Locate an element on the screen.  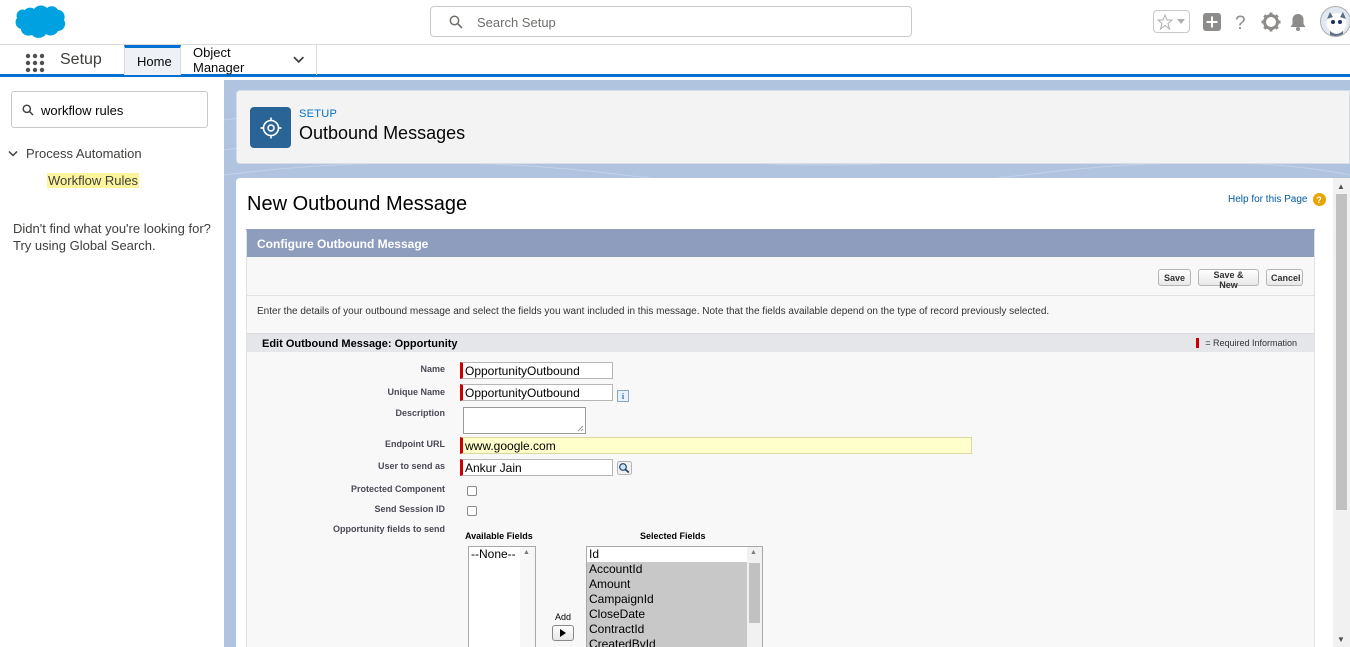
page-header: SETUP Outbound Messages is located at coordinates (793, 127).